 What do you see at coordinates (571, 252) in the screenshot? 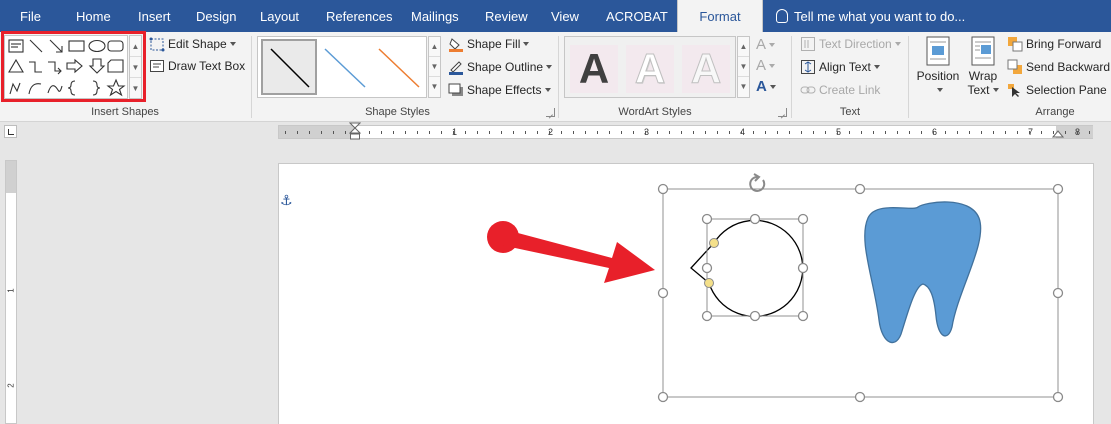
I see `red-arrow-callout` at bounding box center [571, 252].